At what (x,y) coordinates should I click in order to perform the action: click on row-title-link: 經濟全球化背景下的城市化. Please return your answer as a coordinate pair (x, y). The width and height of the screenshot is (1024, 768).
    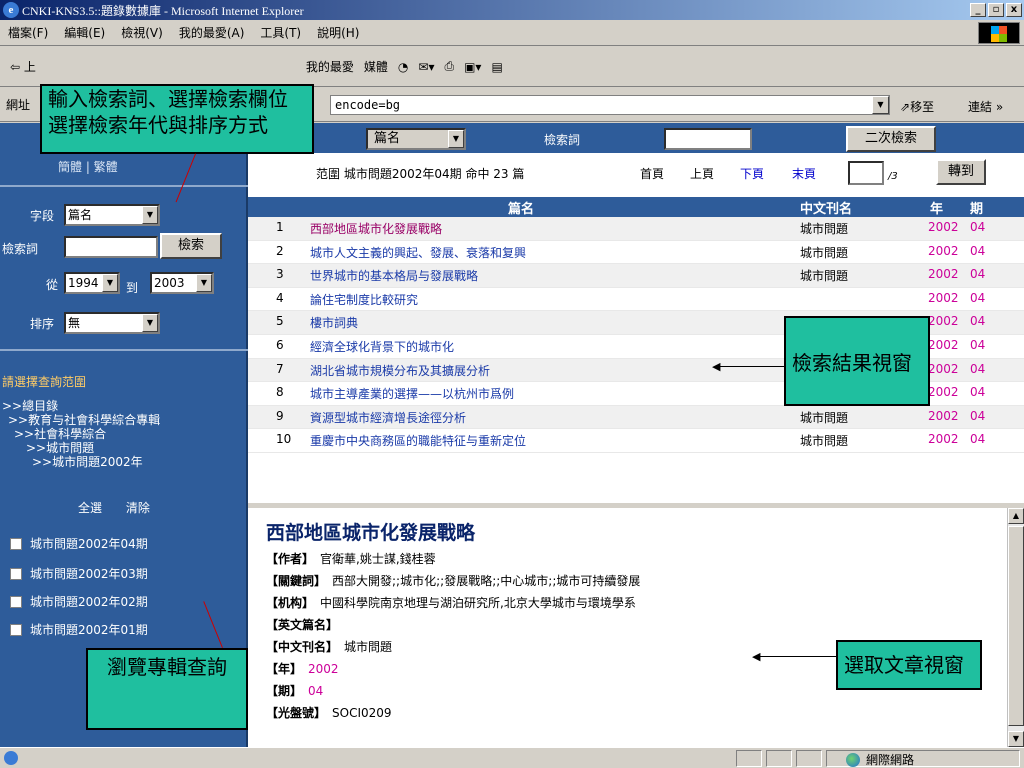
    Looking at the image, I should click on (382, 346).